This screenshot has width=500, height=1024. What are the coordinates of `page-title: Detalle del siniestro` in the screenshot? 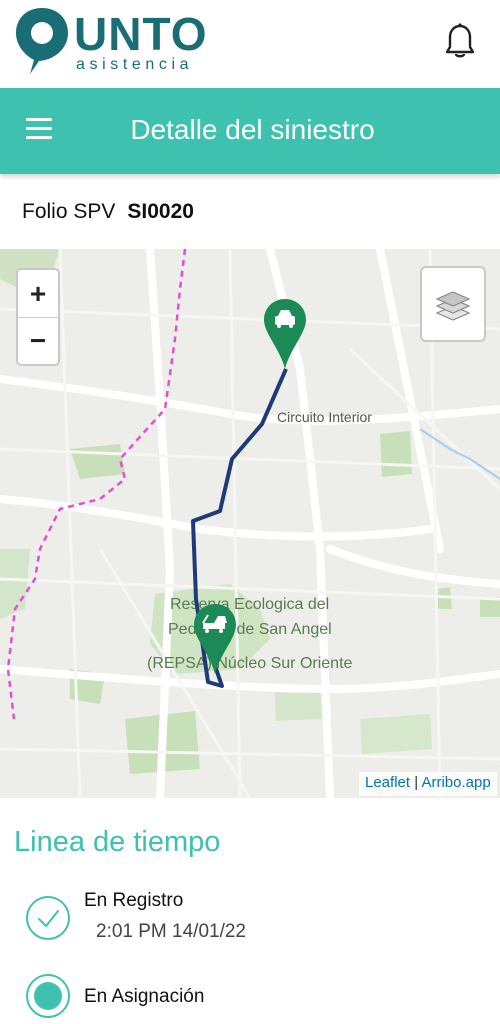 It's located at (252, 129).